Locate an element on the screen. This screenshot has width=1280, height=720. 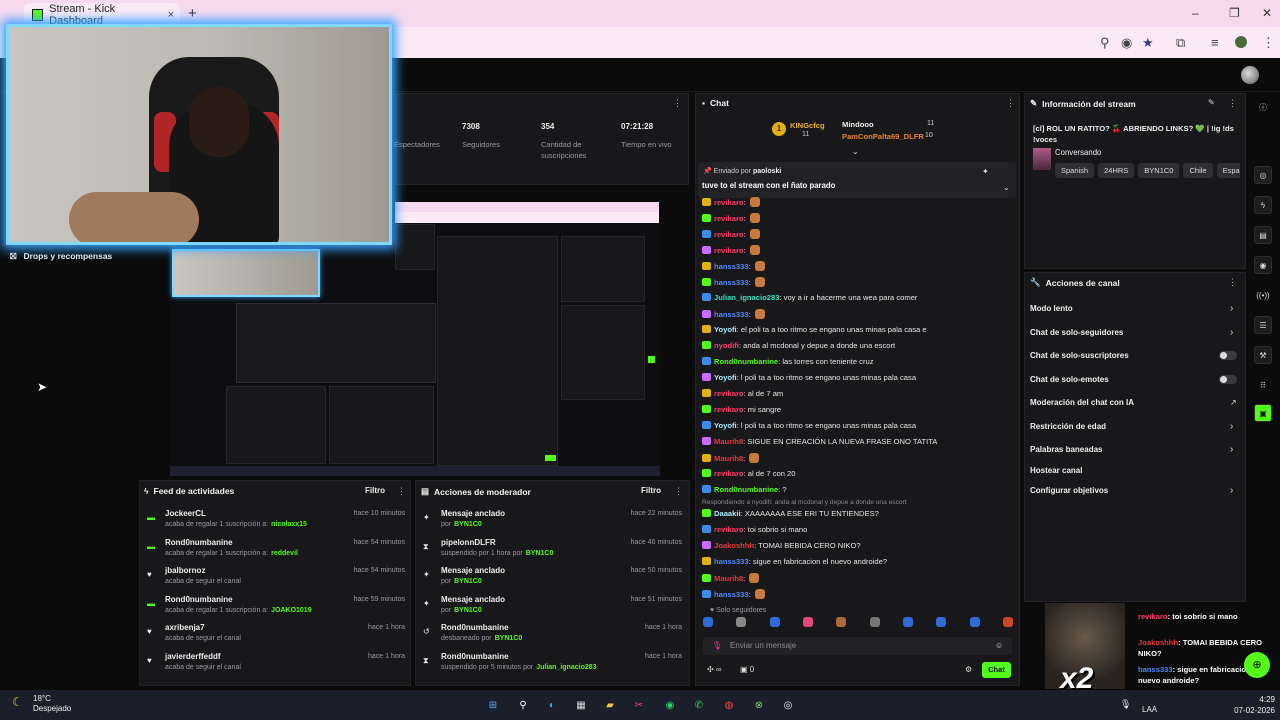
chat-username: Daaakii is located at coordinates (727, 513).